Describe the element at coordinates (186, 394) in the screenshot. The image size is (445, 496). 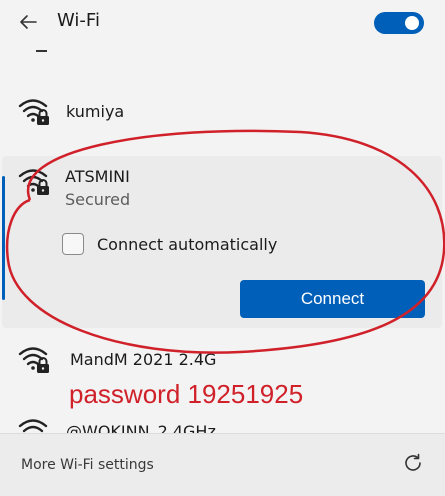
I see `password-annotation: password 19251925` at that location.